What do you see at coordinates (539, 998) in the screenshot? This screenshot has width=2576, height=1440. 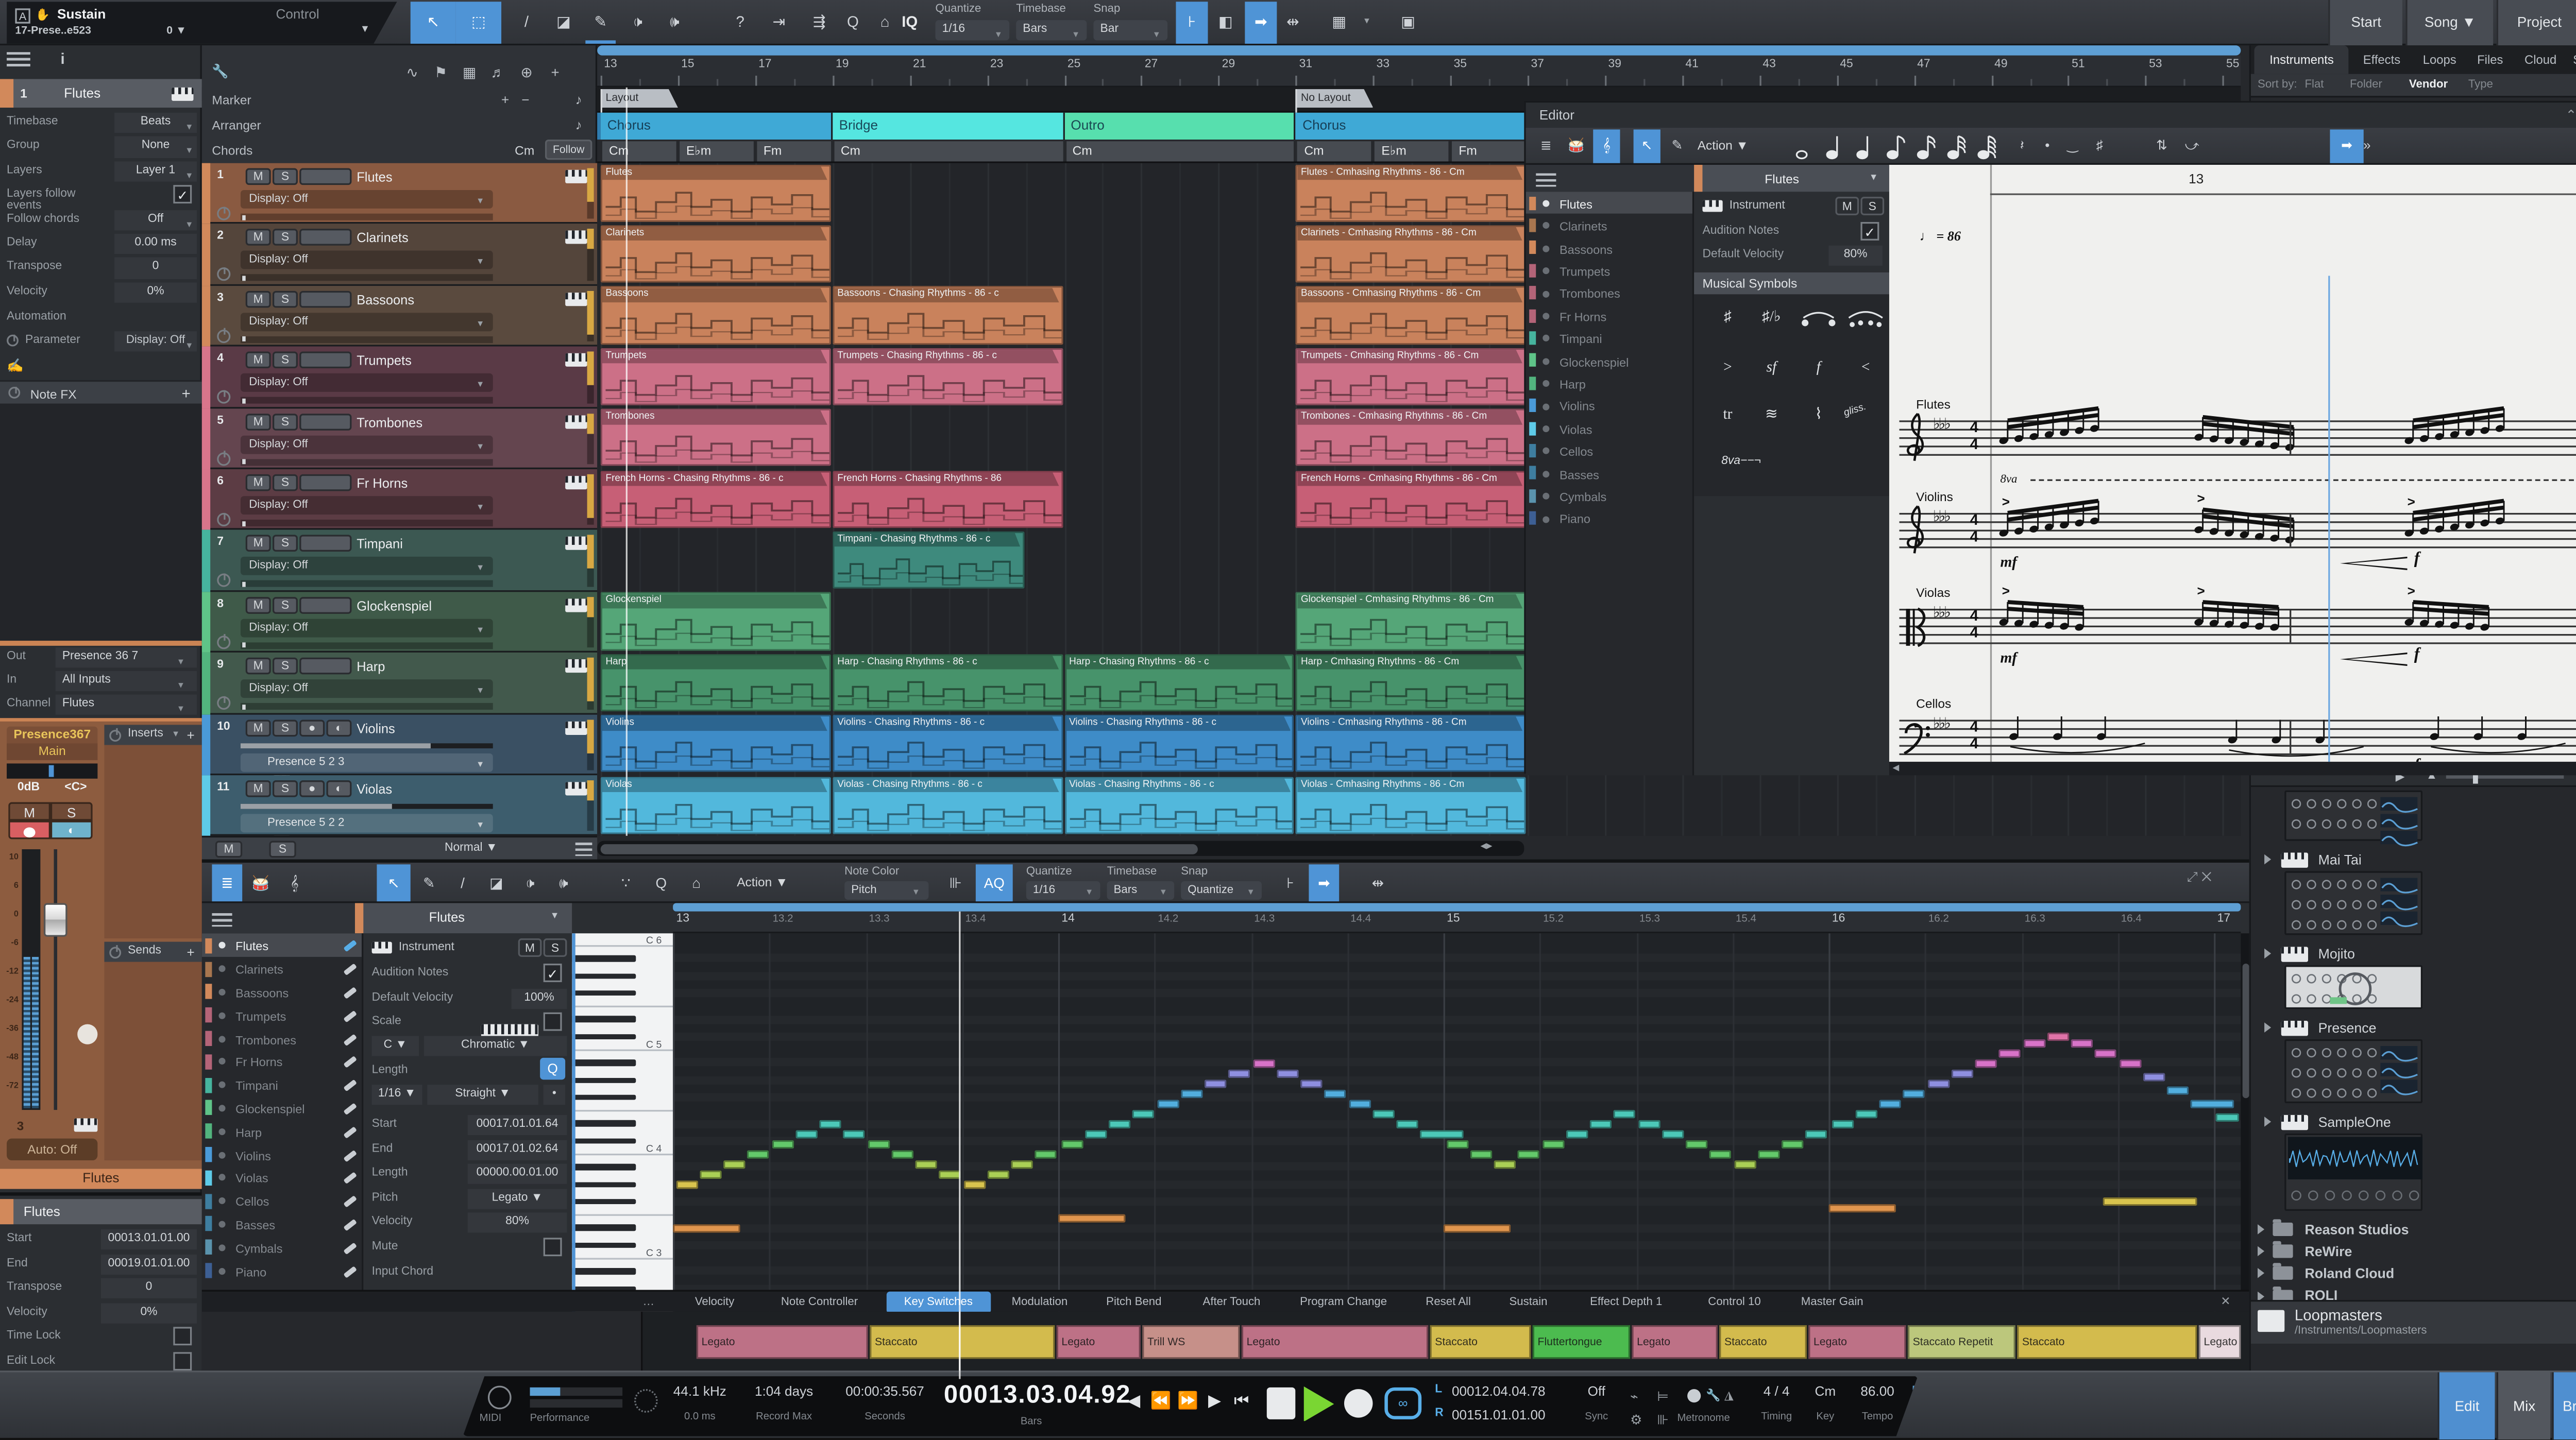 I see `pr-default-velocity-value: 100%` at bounding box center [539, 998].